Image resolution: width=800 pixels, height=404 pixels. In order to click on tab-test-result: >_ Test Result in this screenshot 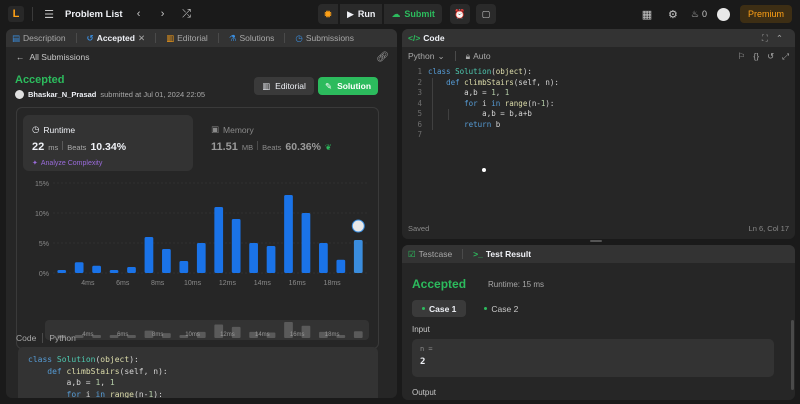, I will do `click(502, 254)`.